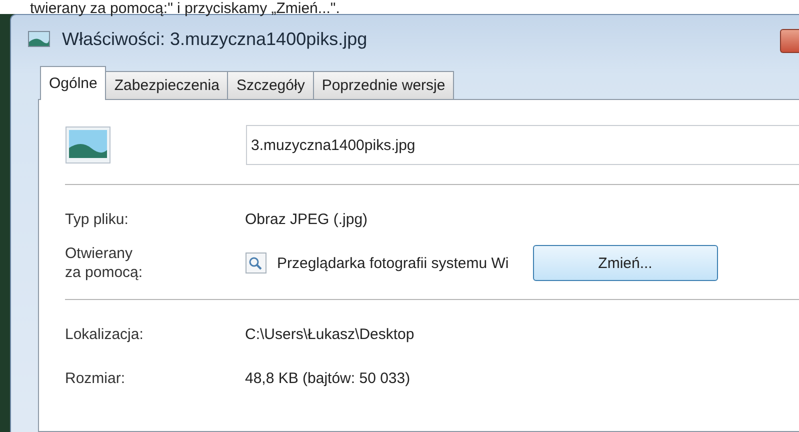 This screenshot has height=432, width=799. Describe the element at coordinates (270, 85) in the screenshot. I see `tab: Szczegóły` at that location.